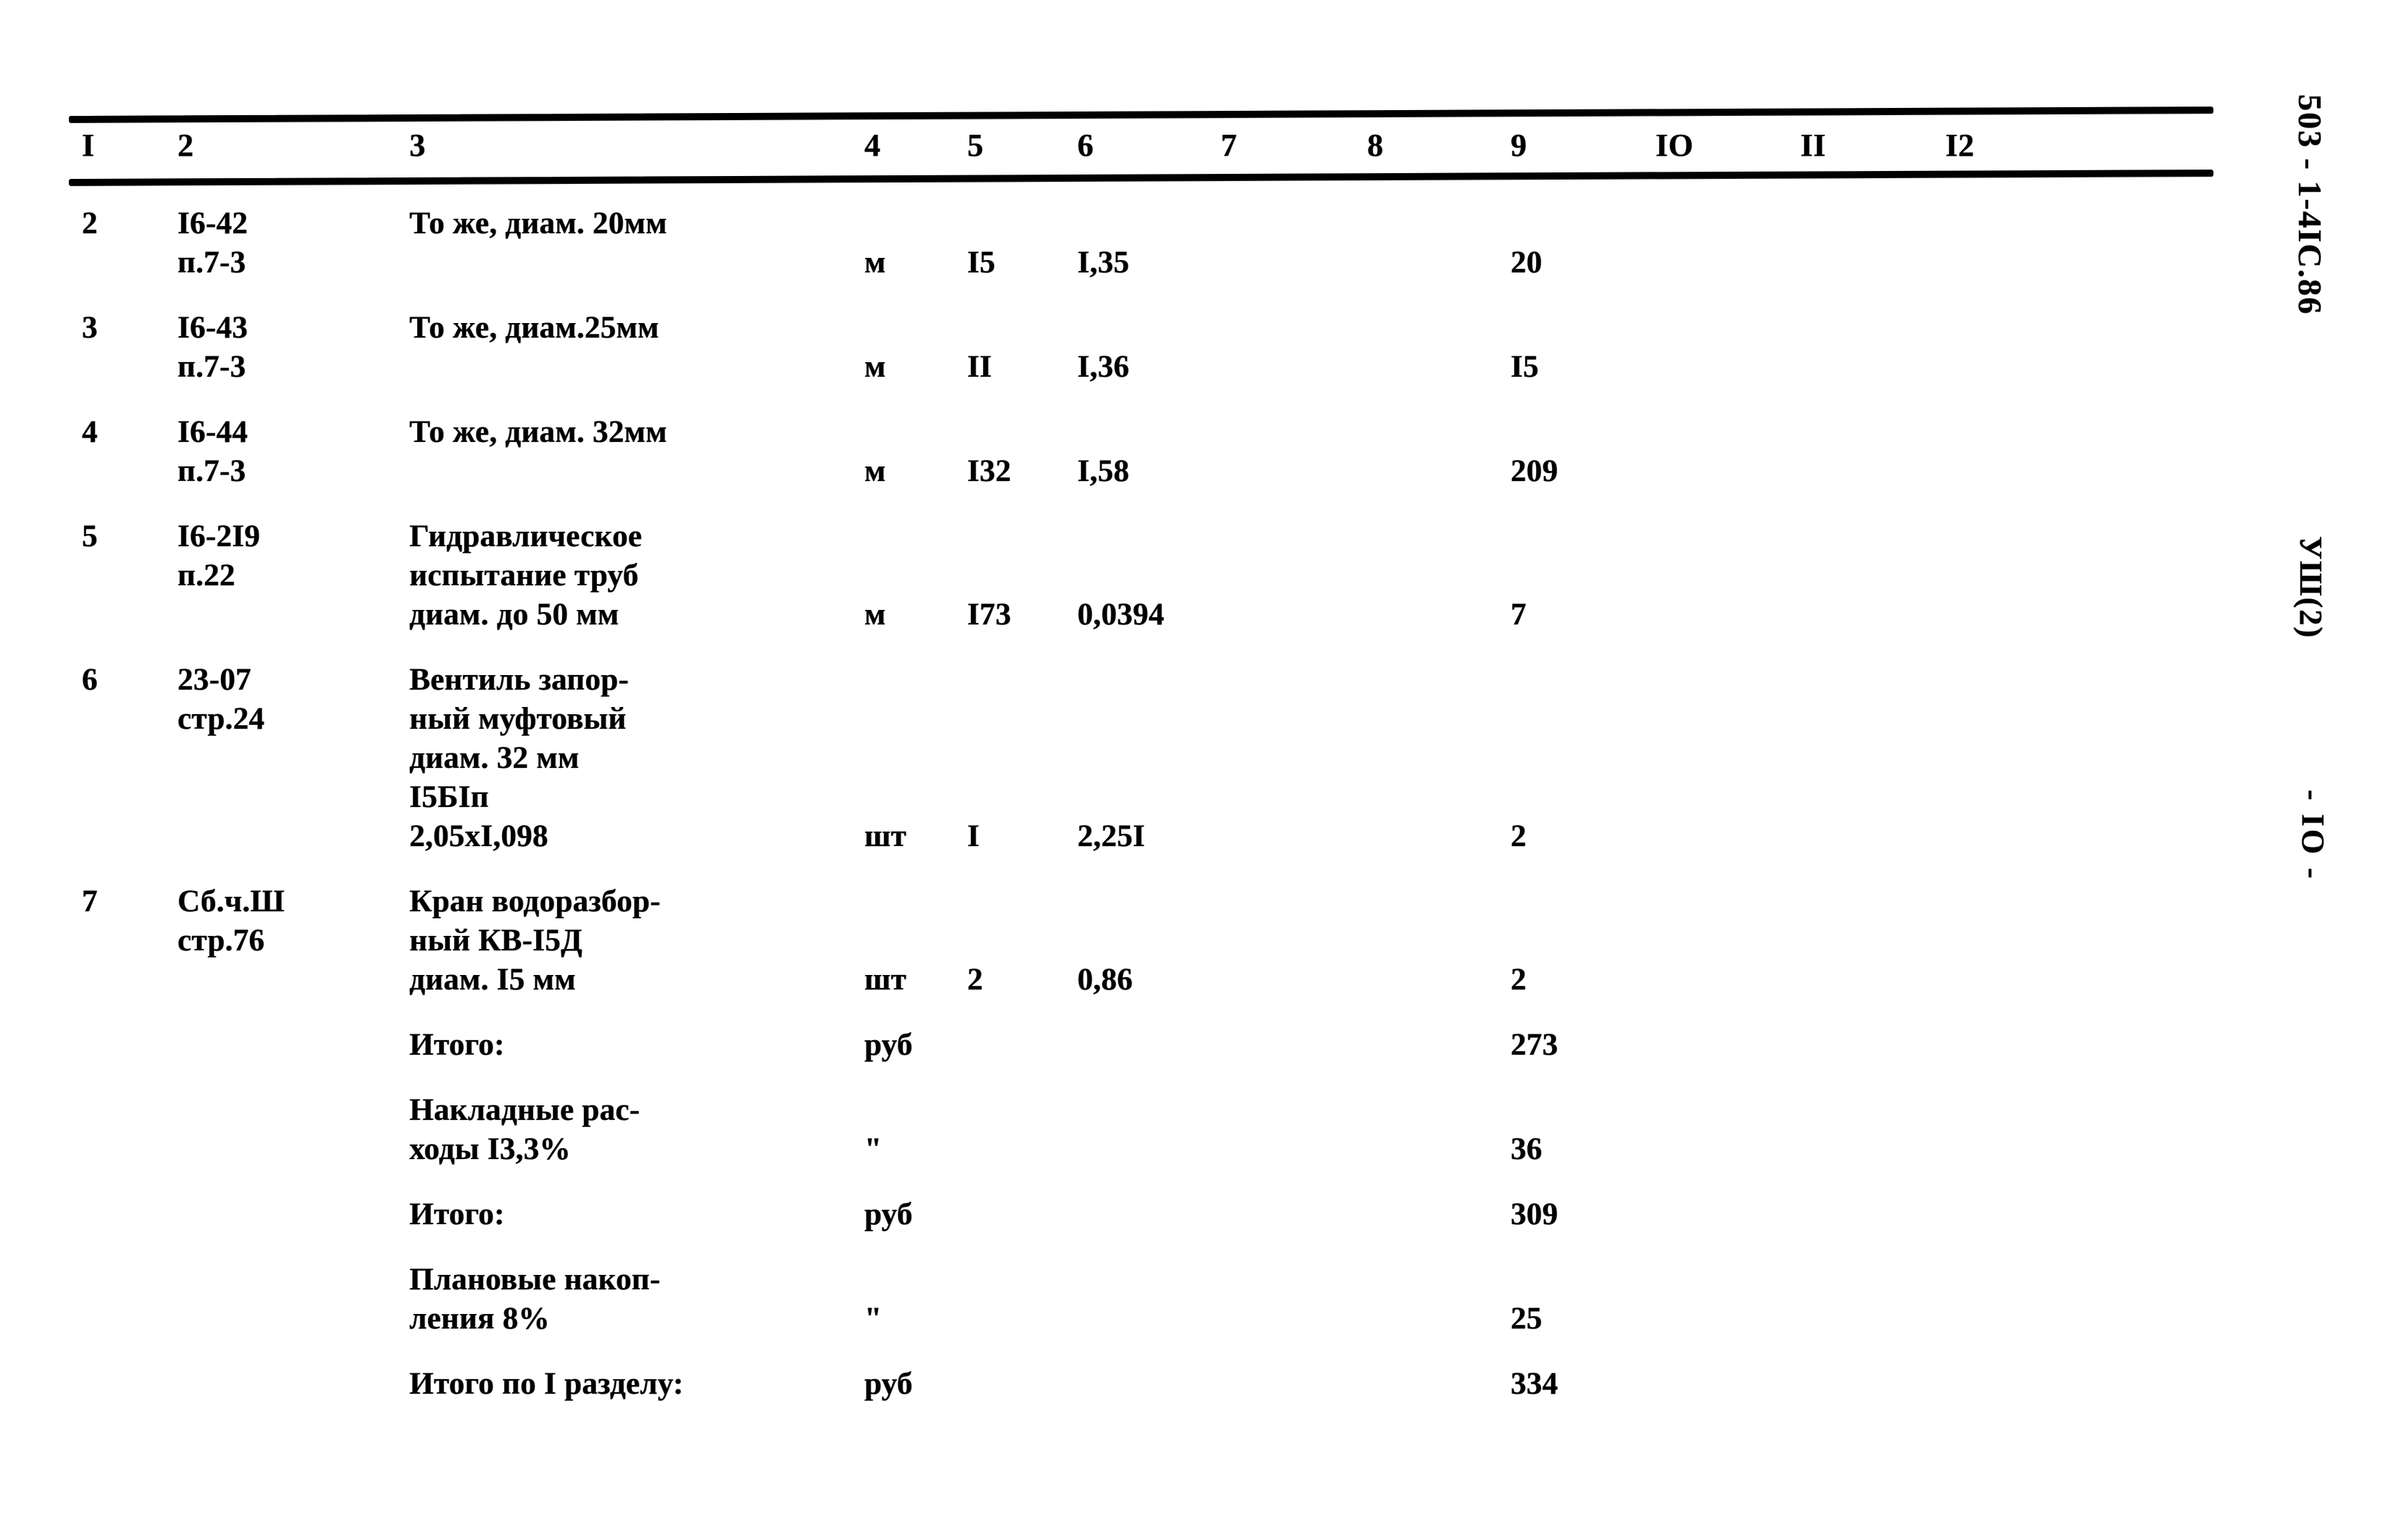 The image size is (2396, 1540). What do you see at coordinates (90, 536) in the screenshot?
I see `row-number: 5` at bounding box center [90, 536].